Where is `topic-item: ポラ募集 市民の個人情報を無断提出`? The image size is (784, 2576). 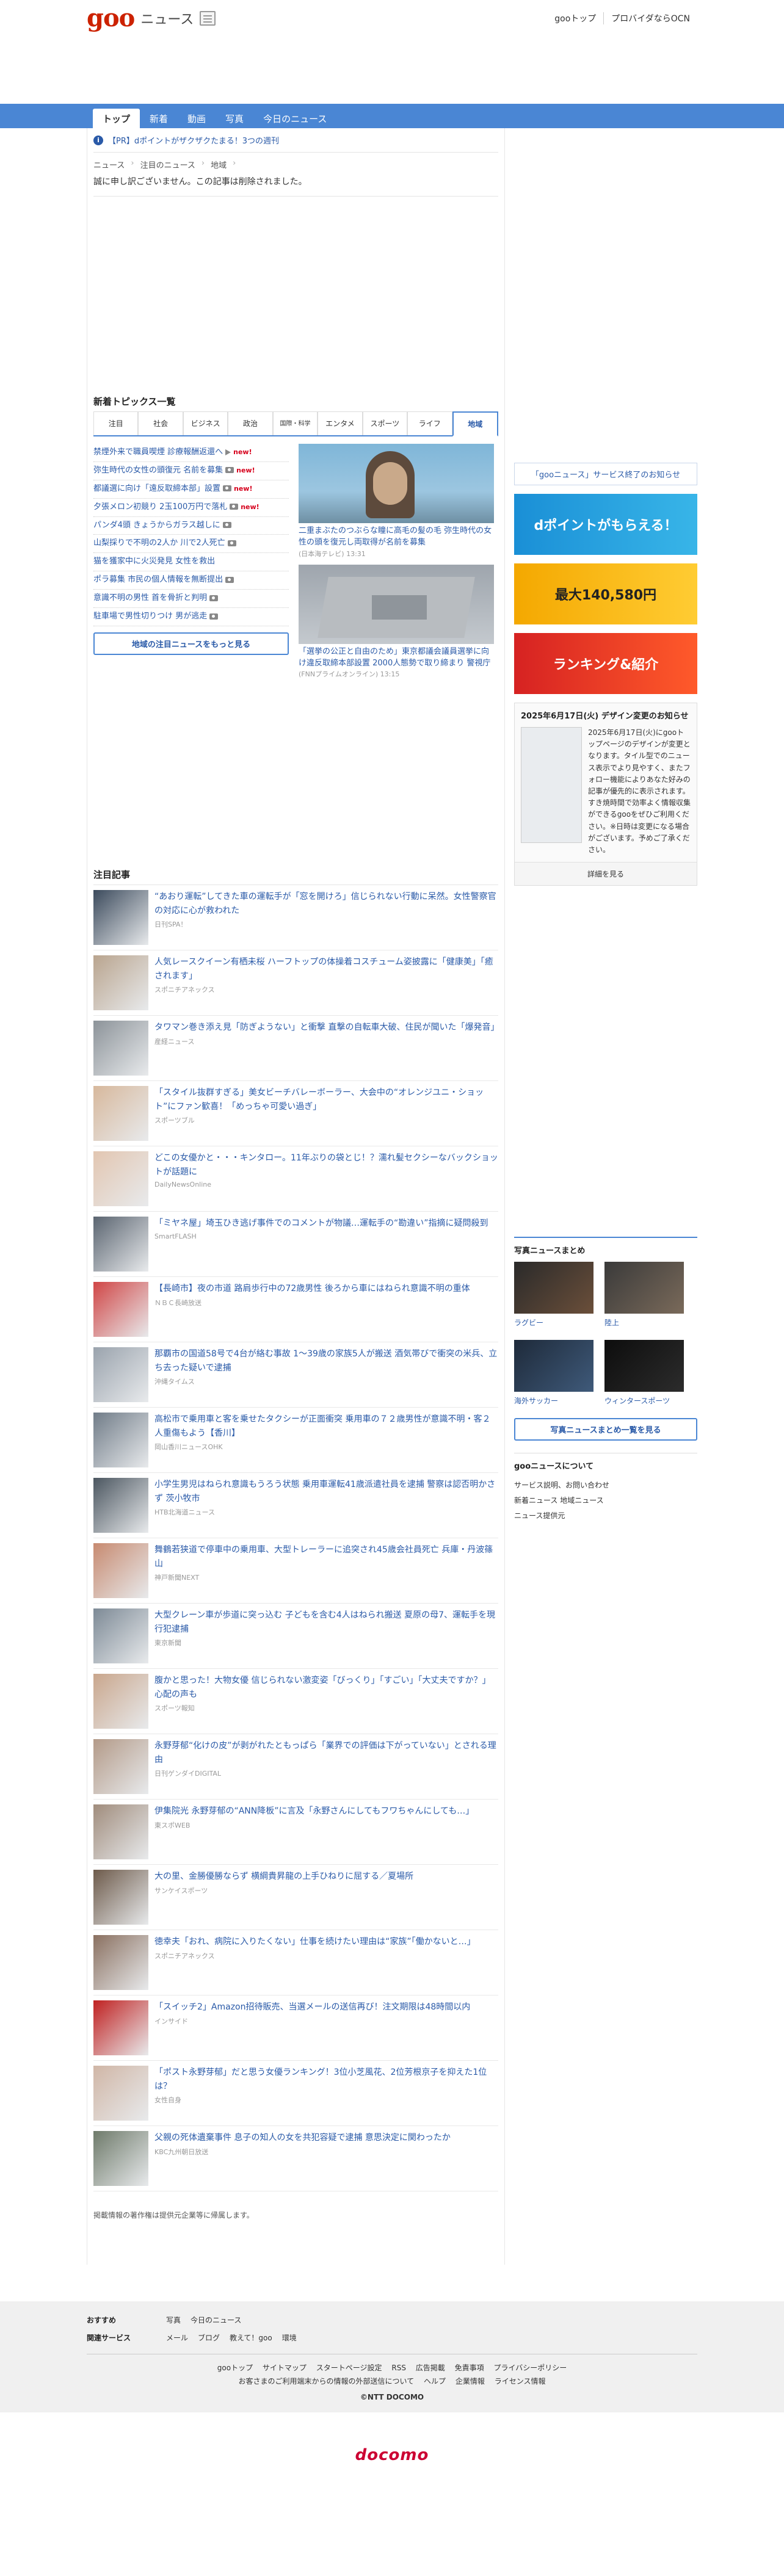 topic-item: ポラ募集 市民の個人情報を無断提出 is located at coordinates (191, 580).